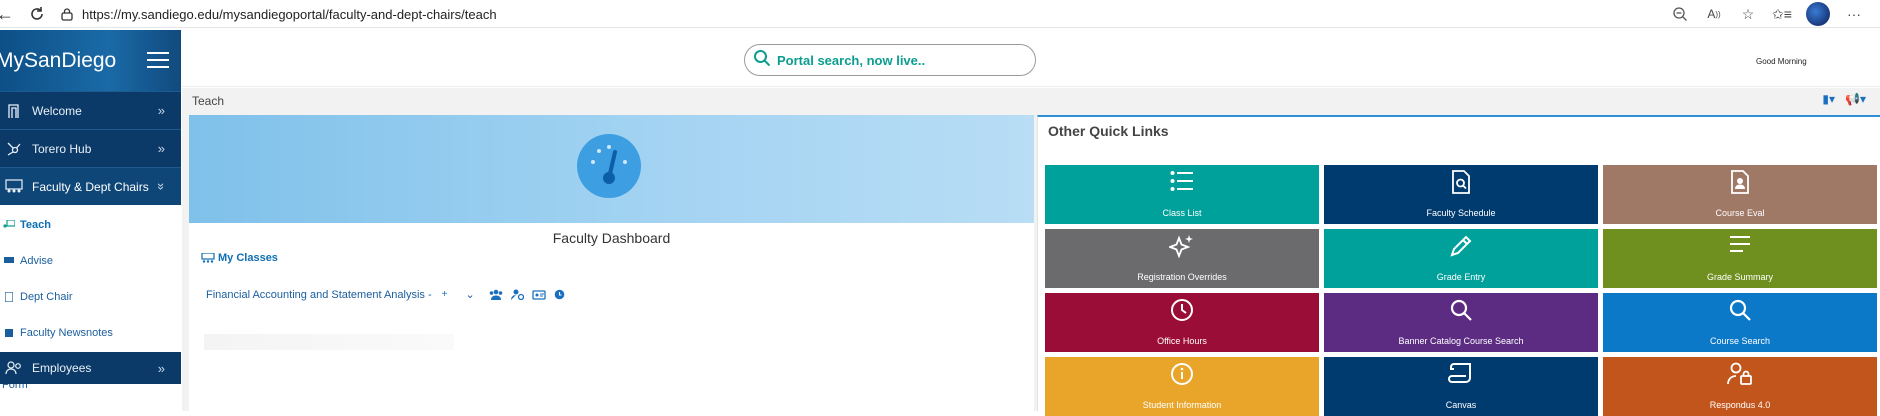 This screenshot has width=1880, height=416. I want to click on zoom-out-icon, so click(1680, 14).